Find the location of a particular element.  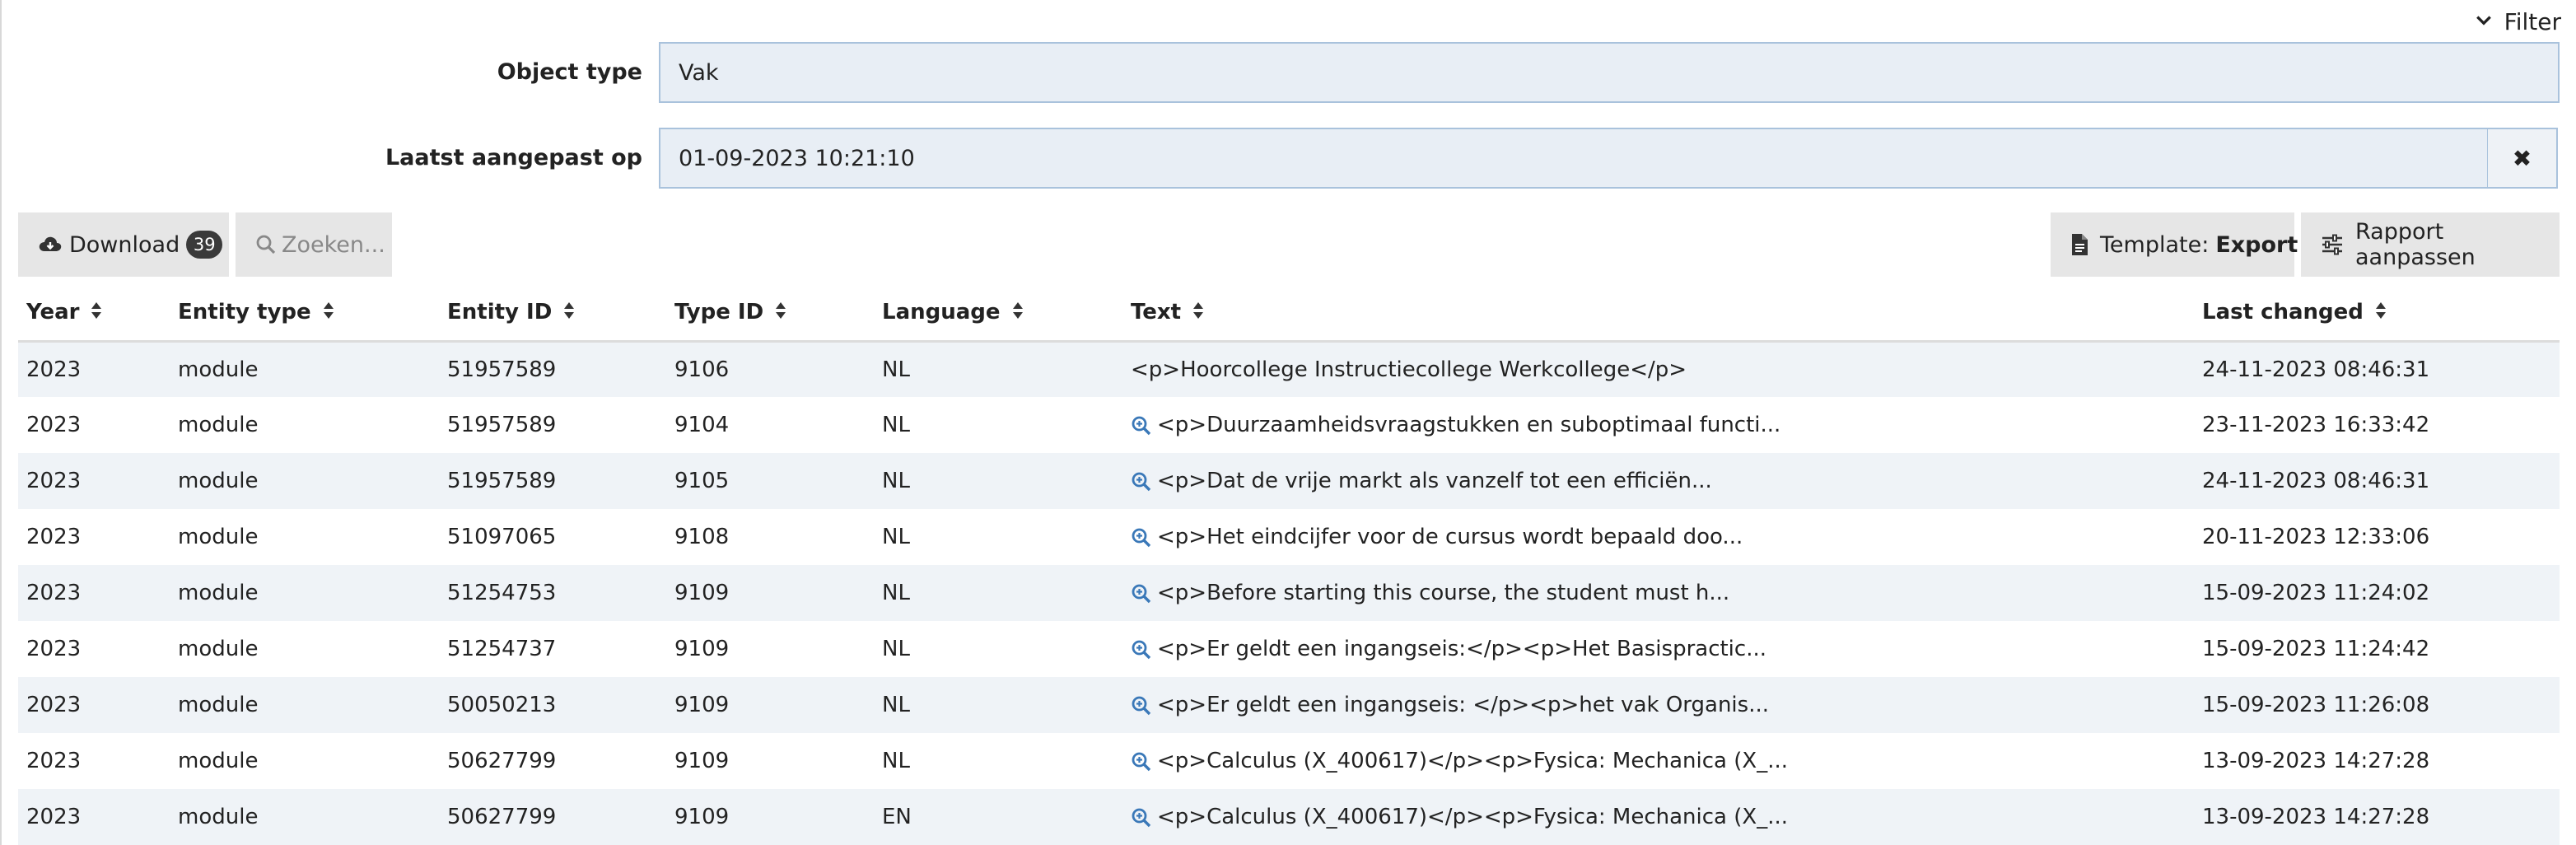

cell-value: 50050213 is located at coordinates (502, 705).